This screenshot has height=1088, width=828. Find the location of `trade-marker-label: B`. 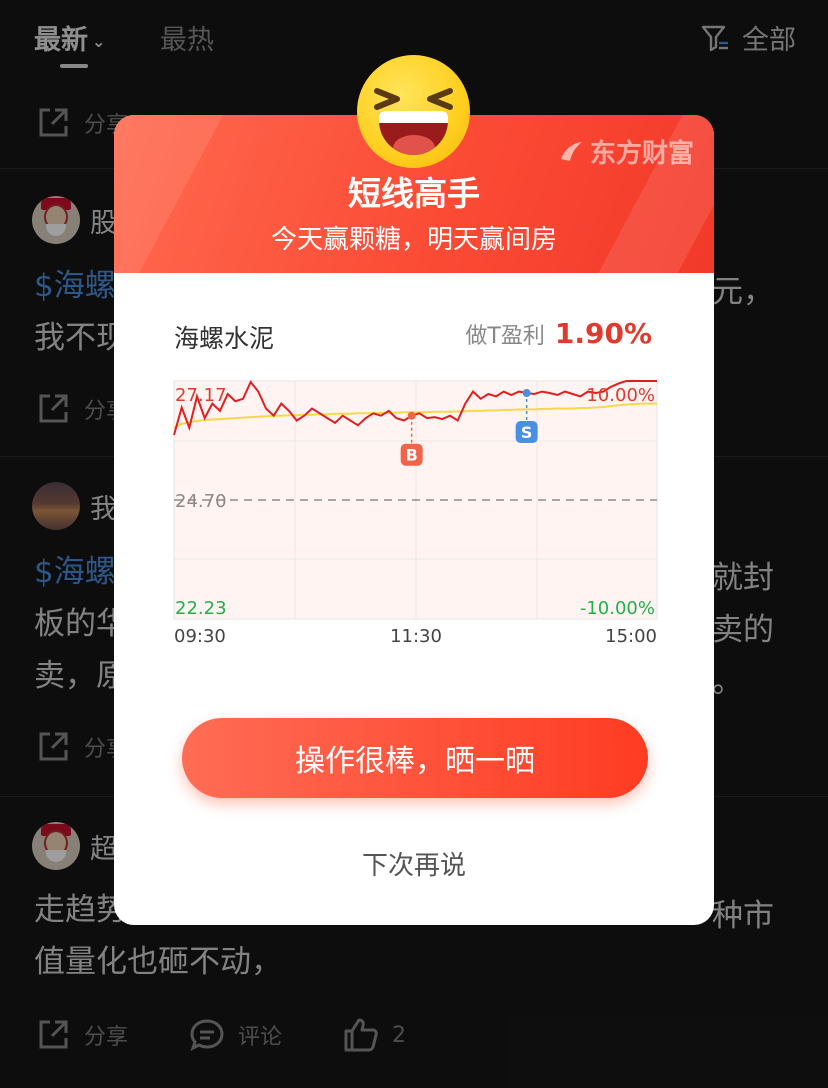

trade-marker-label: B is located at coordinates (412, 455).